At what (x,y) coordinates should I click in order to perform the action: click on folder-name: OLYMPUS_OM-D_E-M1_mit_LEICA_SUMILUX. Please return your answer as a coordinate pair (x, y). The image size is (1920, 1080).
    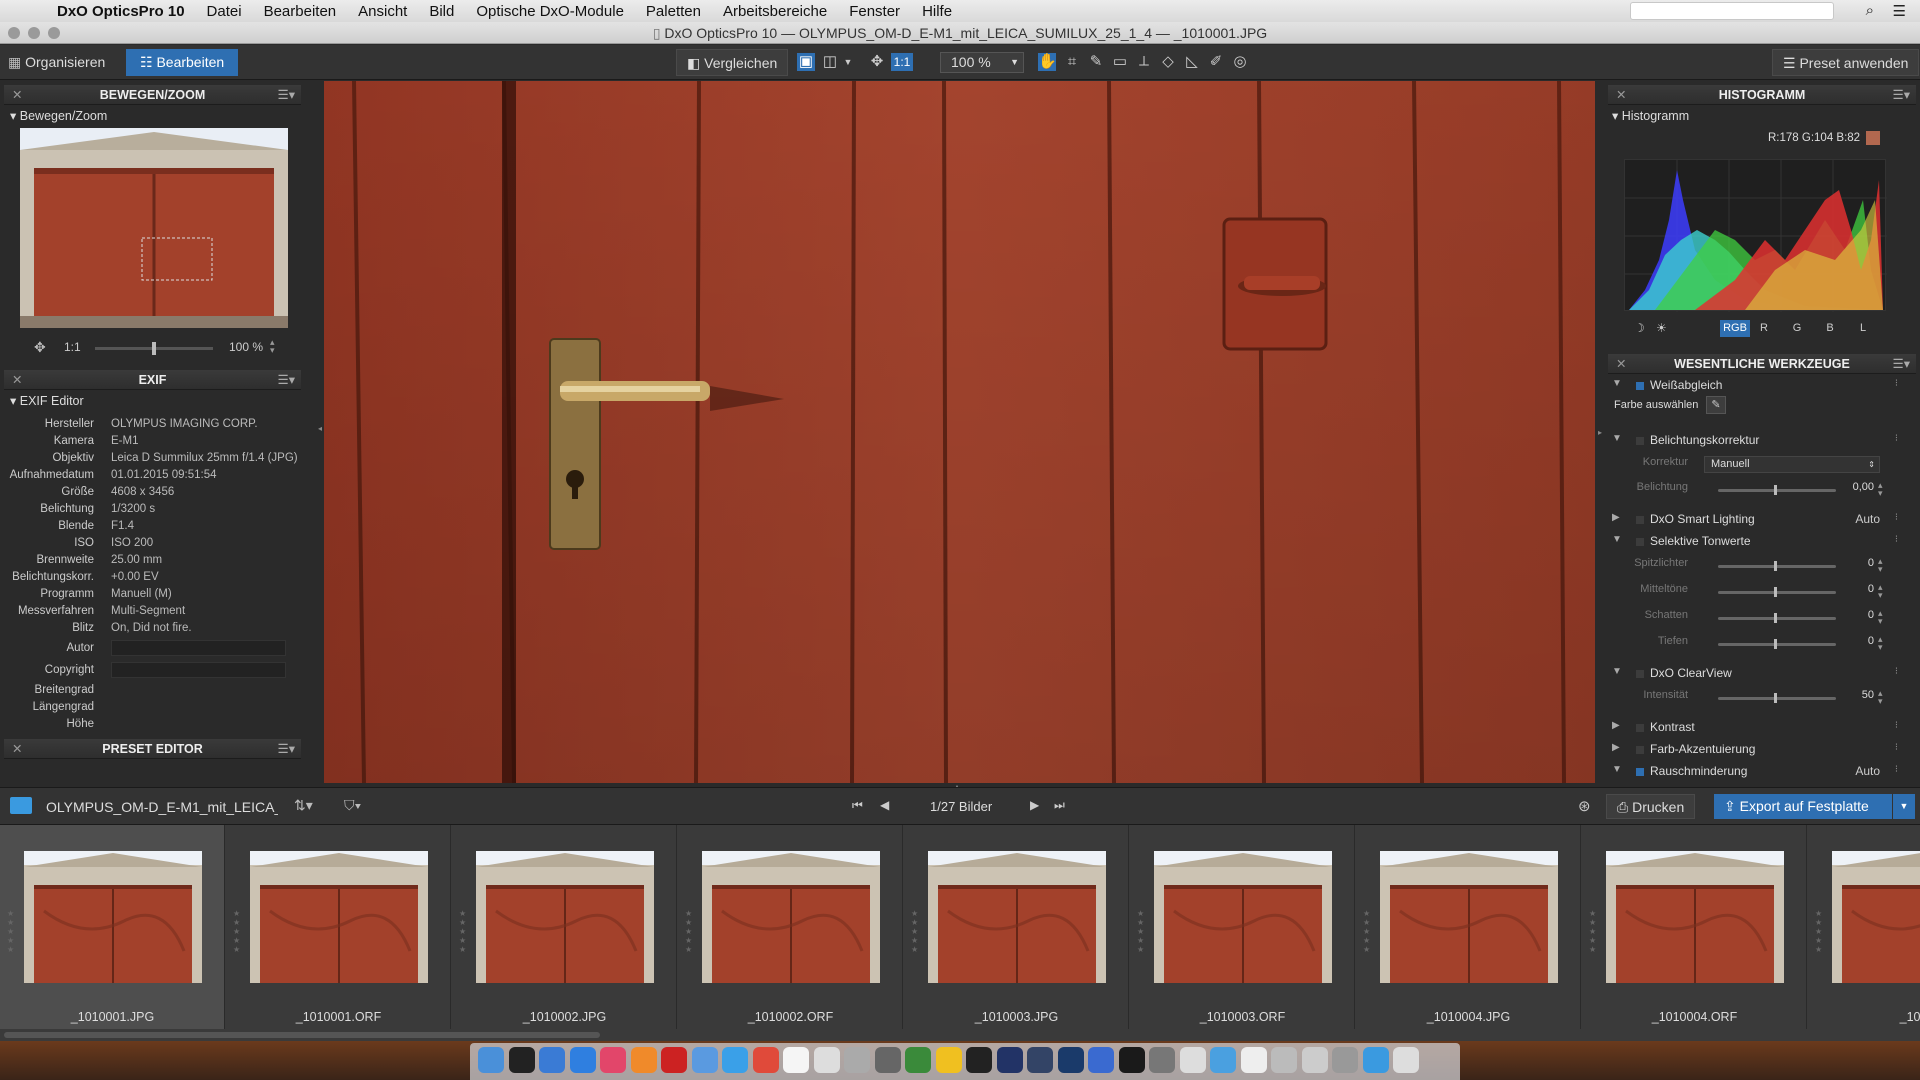
    Looking at the image, I should click on (162, 807).